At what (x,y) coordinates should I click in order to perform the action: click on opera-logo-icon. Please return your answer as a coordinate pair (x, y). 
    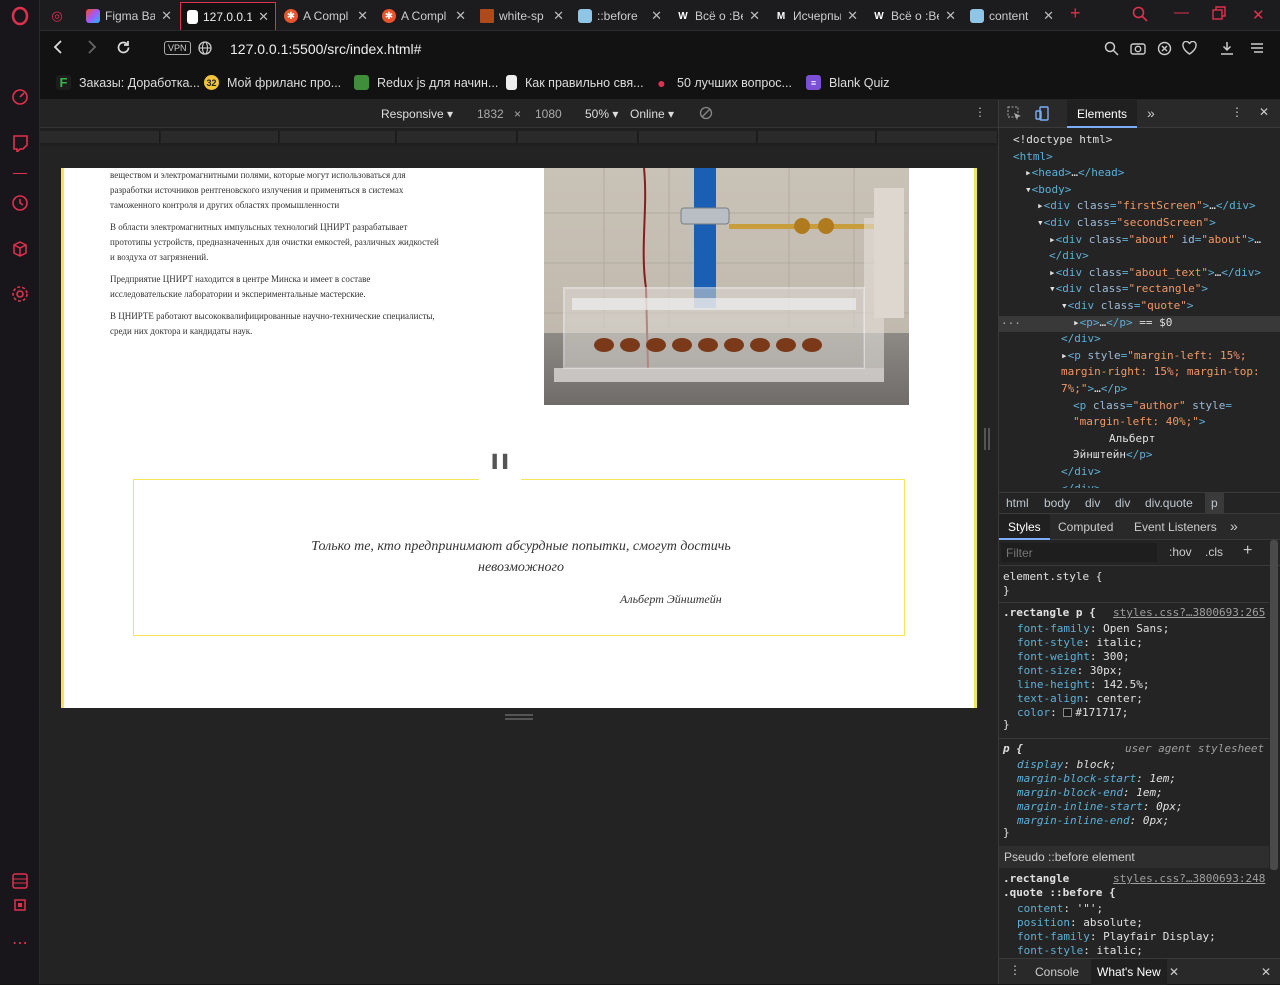
    Looking at the image, I should click on (20, 16).